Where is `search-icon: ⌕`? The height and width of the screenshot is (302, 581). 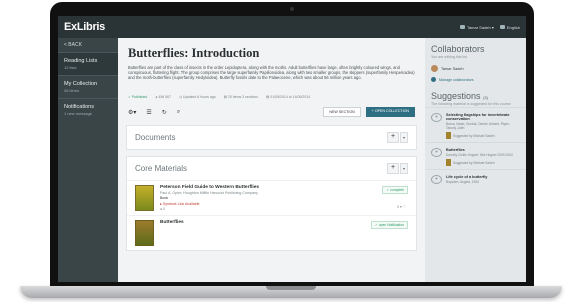 search-icon: ⌕ is located at coordinates (178, 112).